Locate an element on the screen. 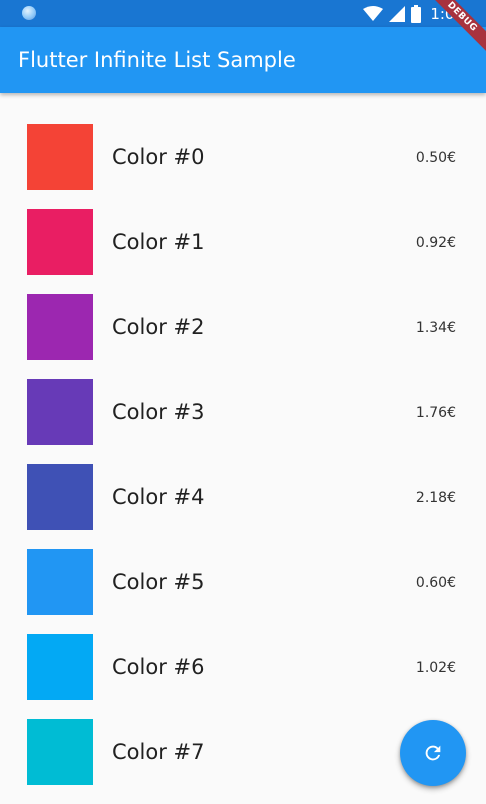  item-price: 0.50€ is located at coordinates (435, 158).